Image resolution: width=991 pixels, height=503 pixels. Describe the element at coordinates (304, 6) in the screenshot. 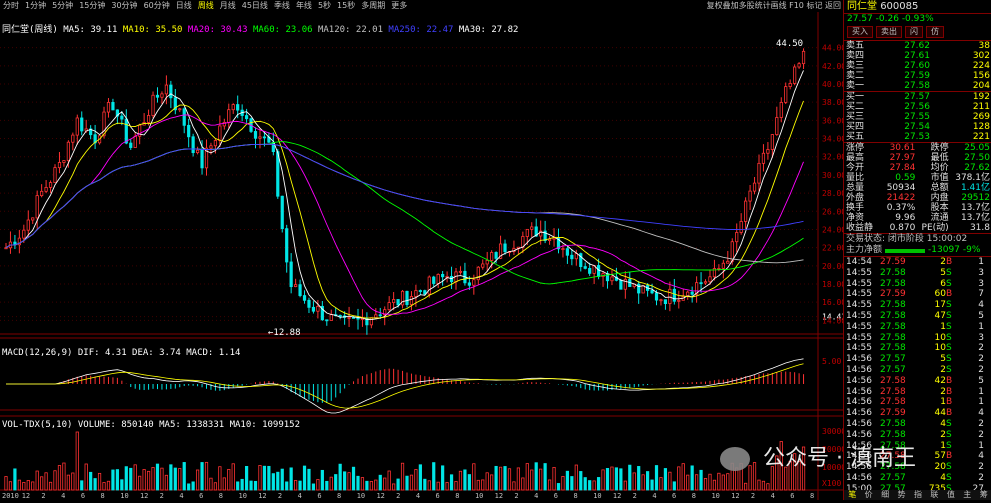

I see `timeframe-tab-11: 年线` at that location.